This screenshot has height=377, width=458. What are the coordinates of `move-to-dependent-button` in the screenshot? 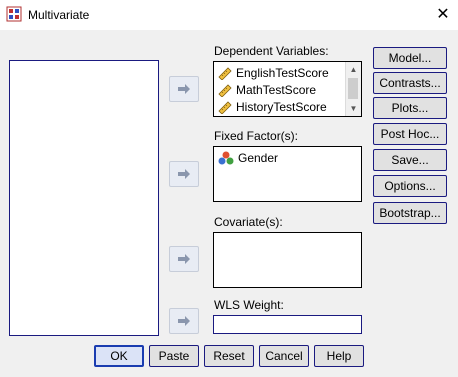 It's located at (184, 89).